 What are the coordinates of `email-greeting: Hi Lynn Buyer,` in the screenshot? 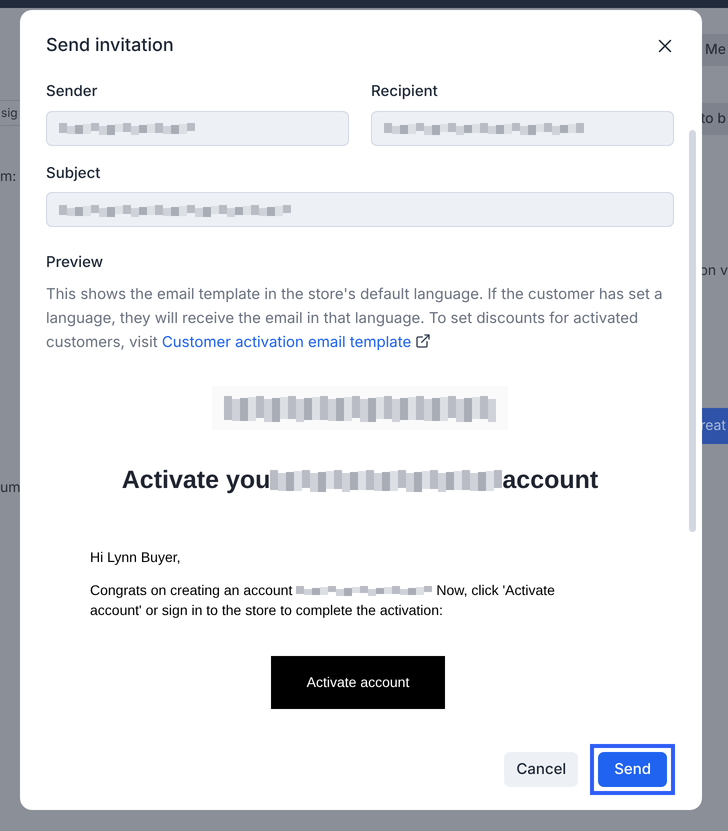 It's located at (136, 557).